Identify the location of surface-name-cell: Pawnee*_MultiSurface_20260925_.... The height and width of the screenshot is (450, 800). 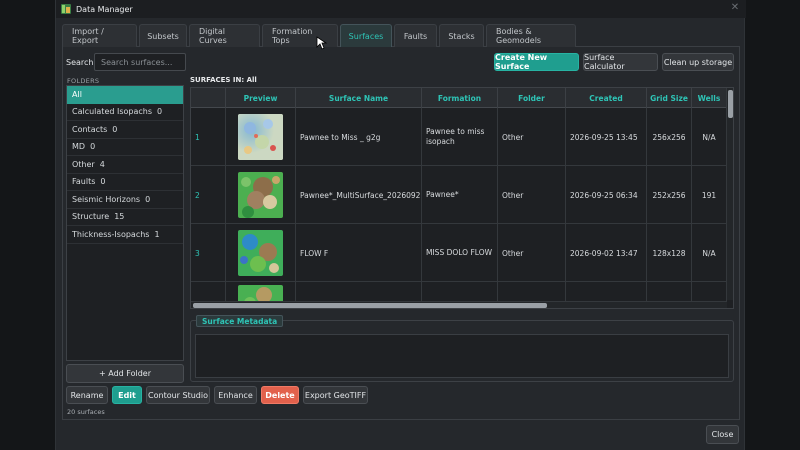
(359, 195).